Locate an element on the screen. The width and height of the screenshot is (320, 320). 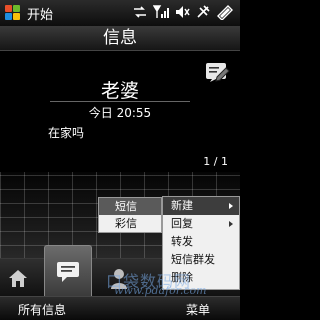
connectivity-icon is located at coordinates (203, 11).